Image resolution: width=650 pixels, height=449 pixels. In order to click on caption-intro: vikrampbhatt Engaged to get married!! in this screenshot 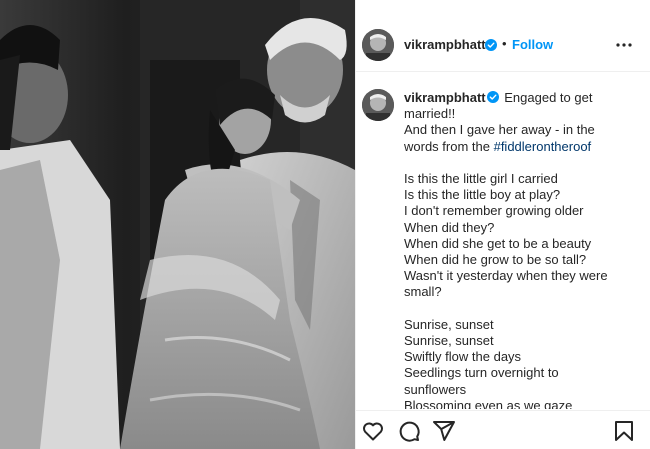, I will do `click(522, 106)`.